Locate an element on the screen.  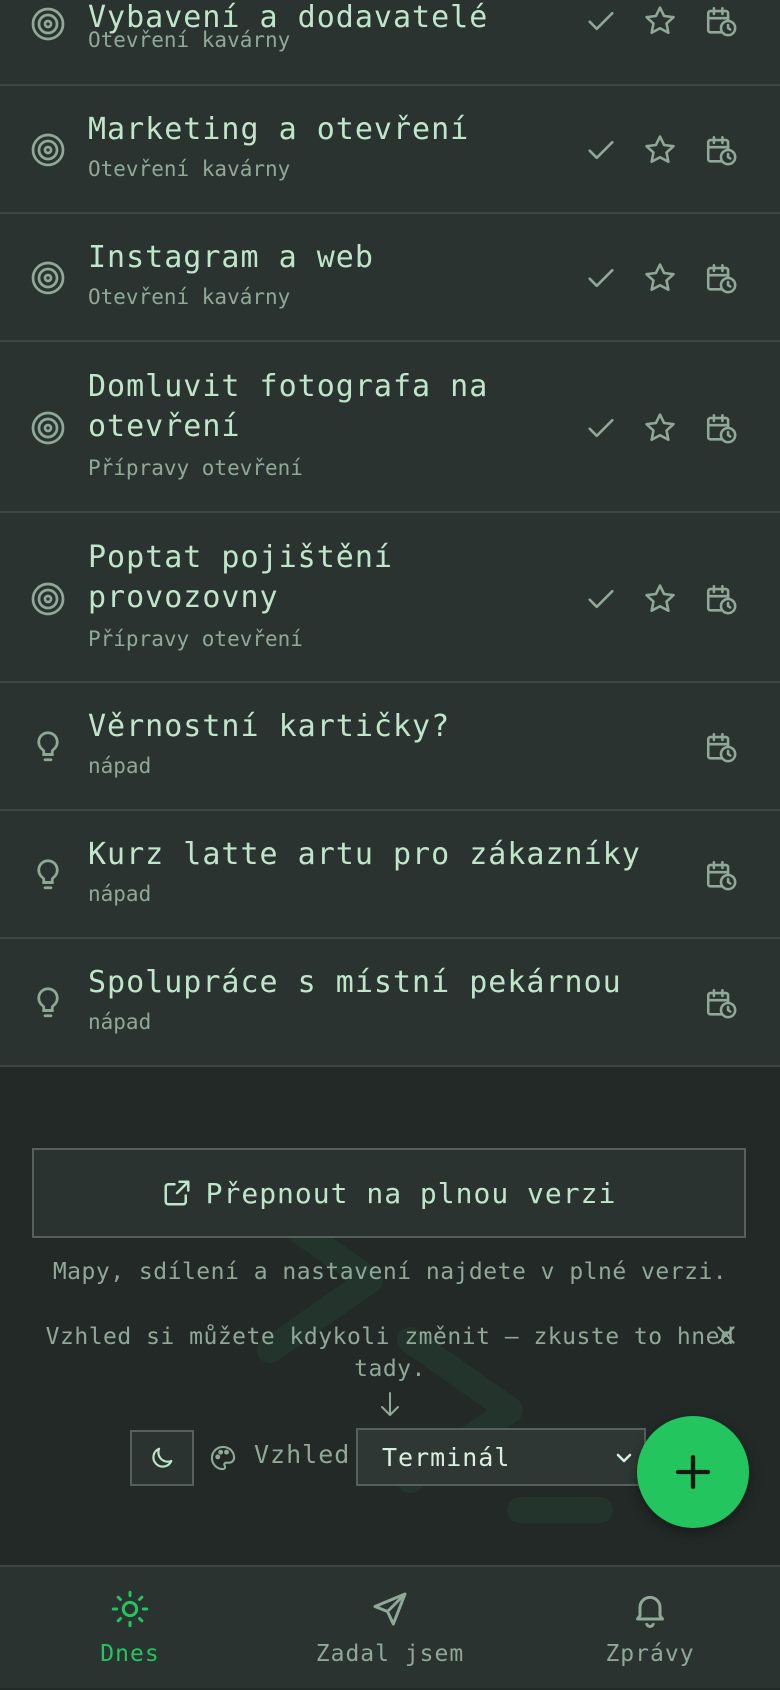
bottom-navigation: Dnes Zadal jsem Zprávy is located at coordinates (390, 1626).